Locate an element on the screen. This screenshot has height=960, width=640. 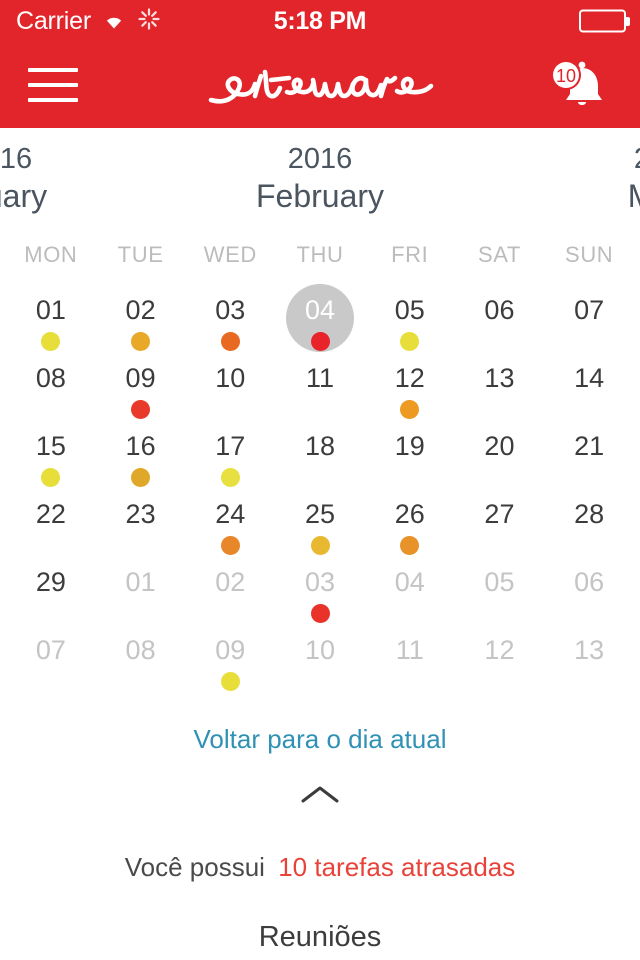
calendar-day-cell: 25 is located at coordinates (320, 532).